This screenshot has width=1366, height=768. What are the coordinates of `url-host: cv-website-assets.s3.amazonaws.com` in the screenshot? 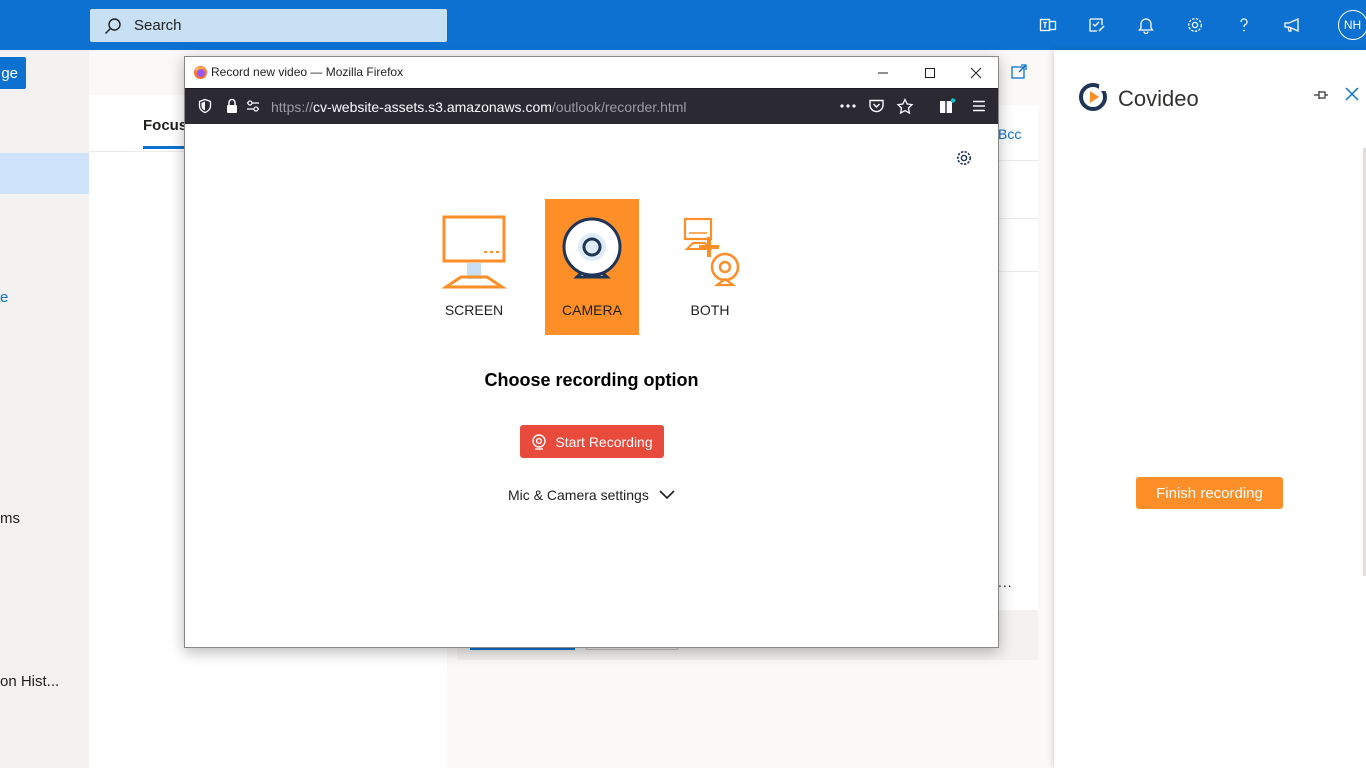 It's located at (432, 107).